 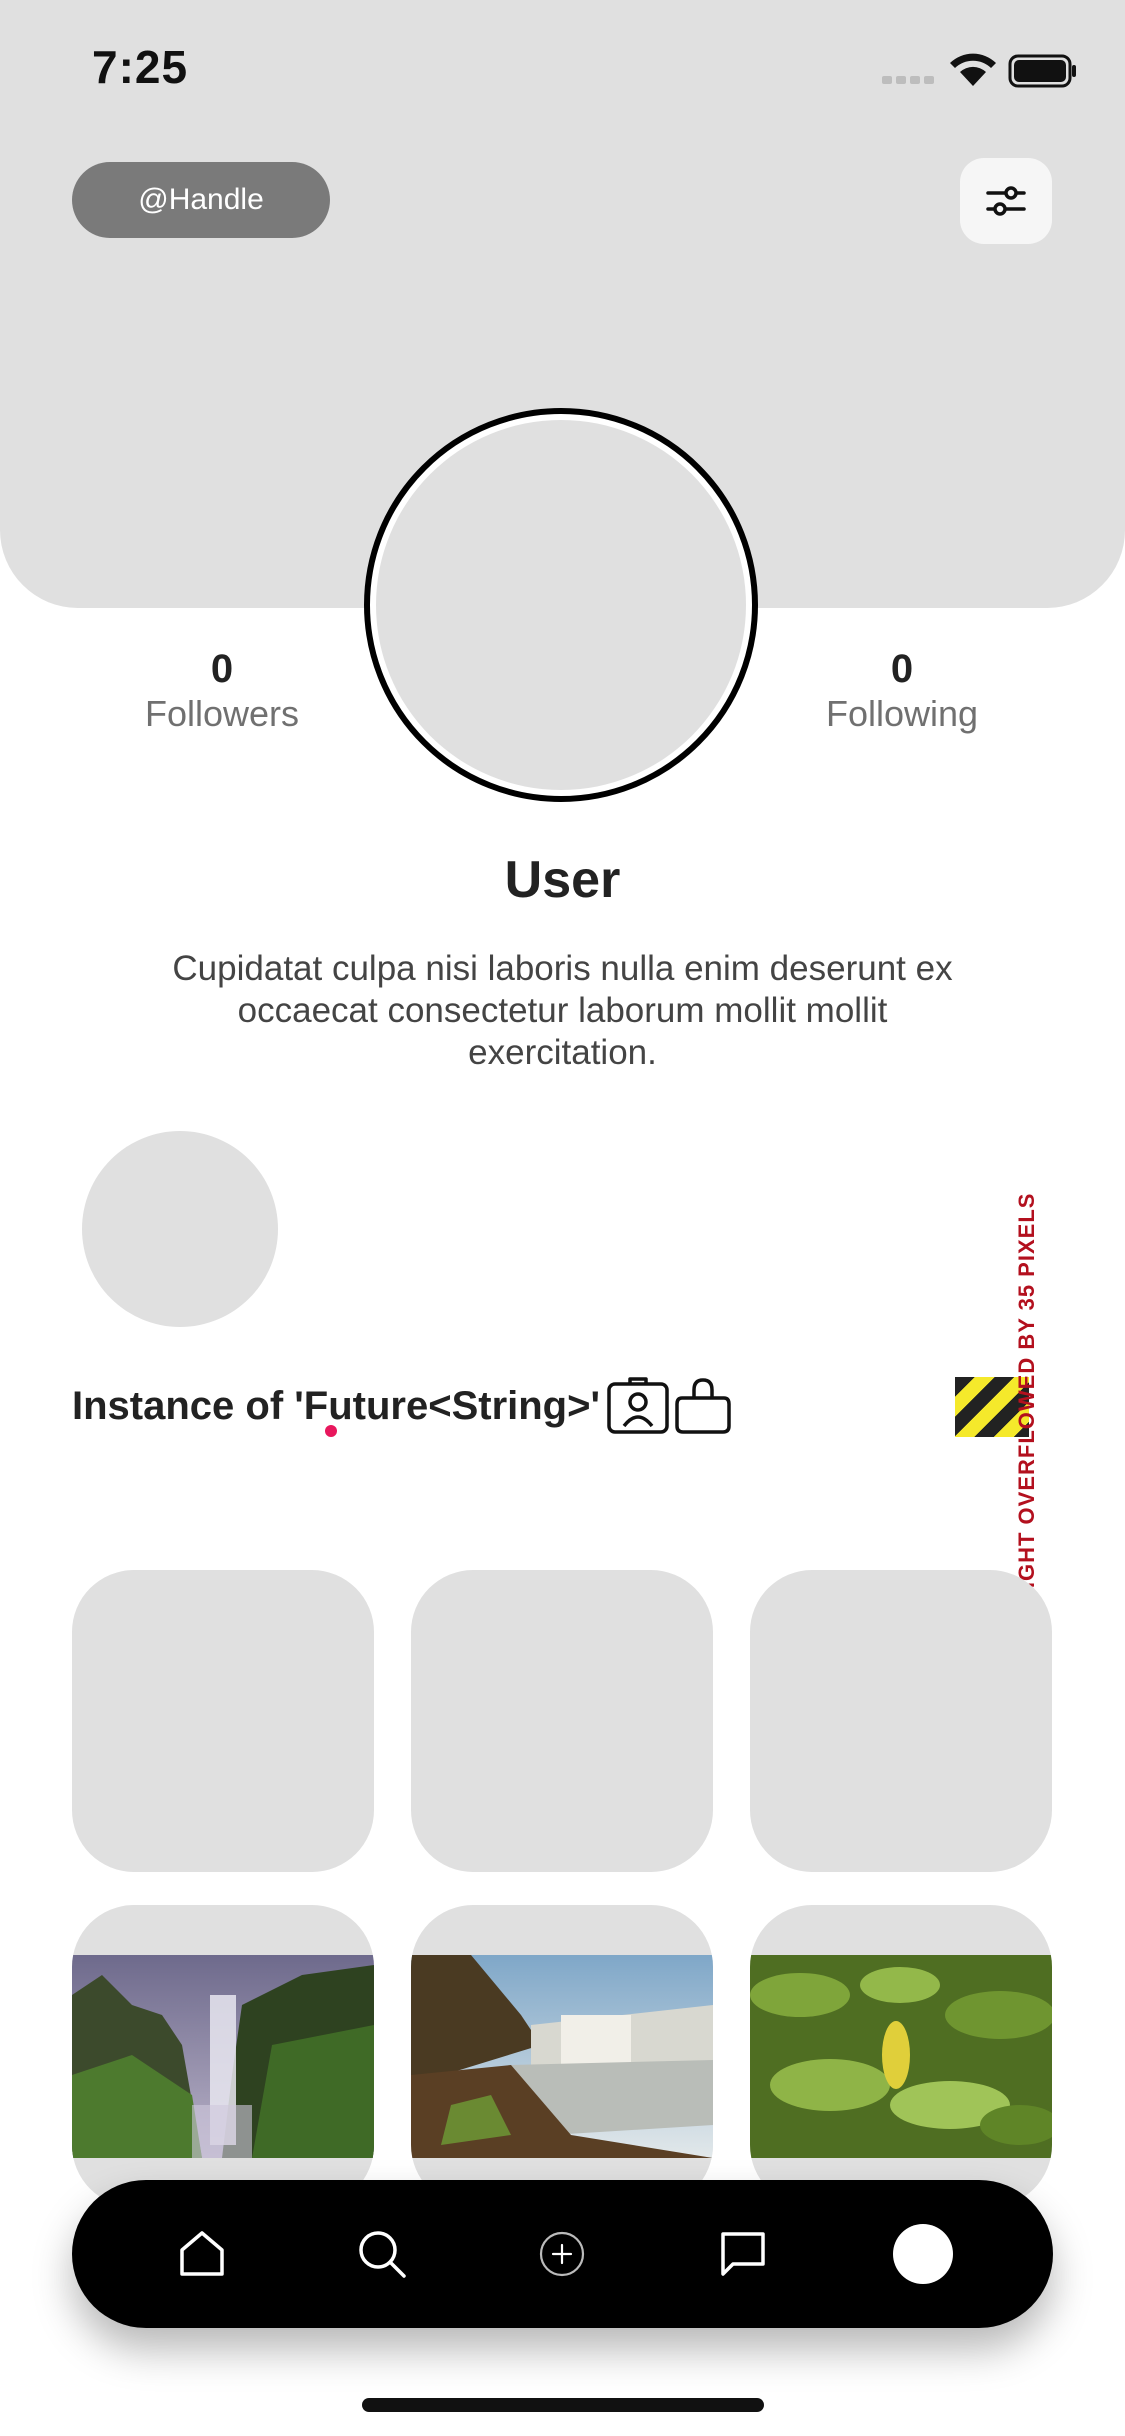 I want to click on waterfall-photo, so click(x=223, y=2056).